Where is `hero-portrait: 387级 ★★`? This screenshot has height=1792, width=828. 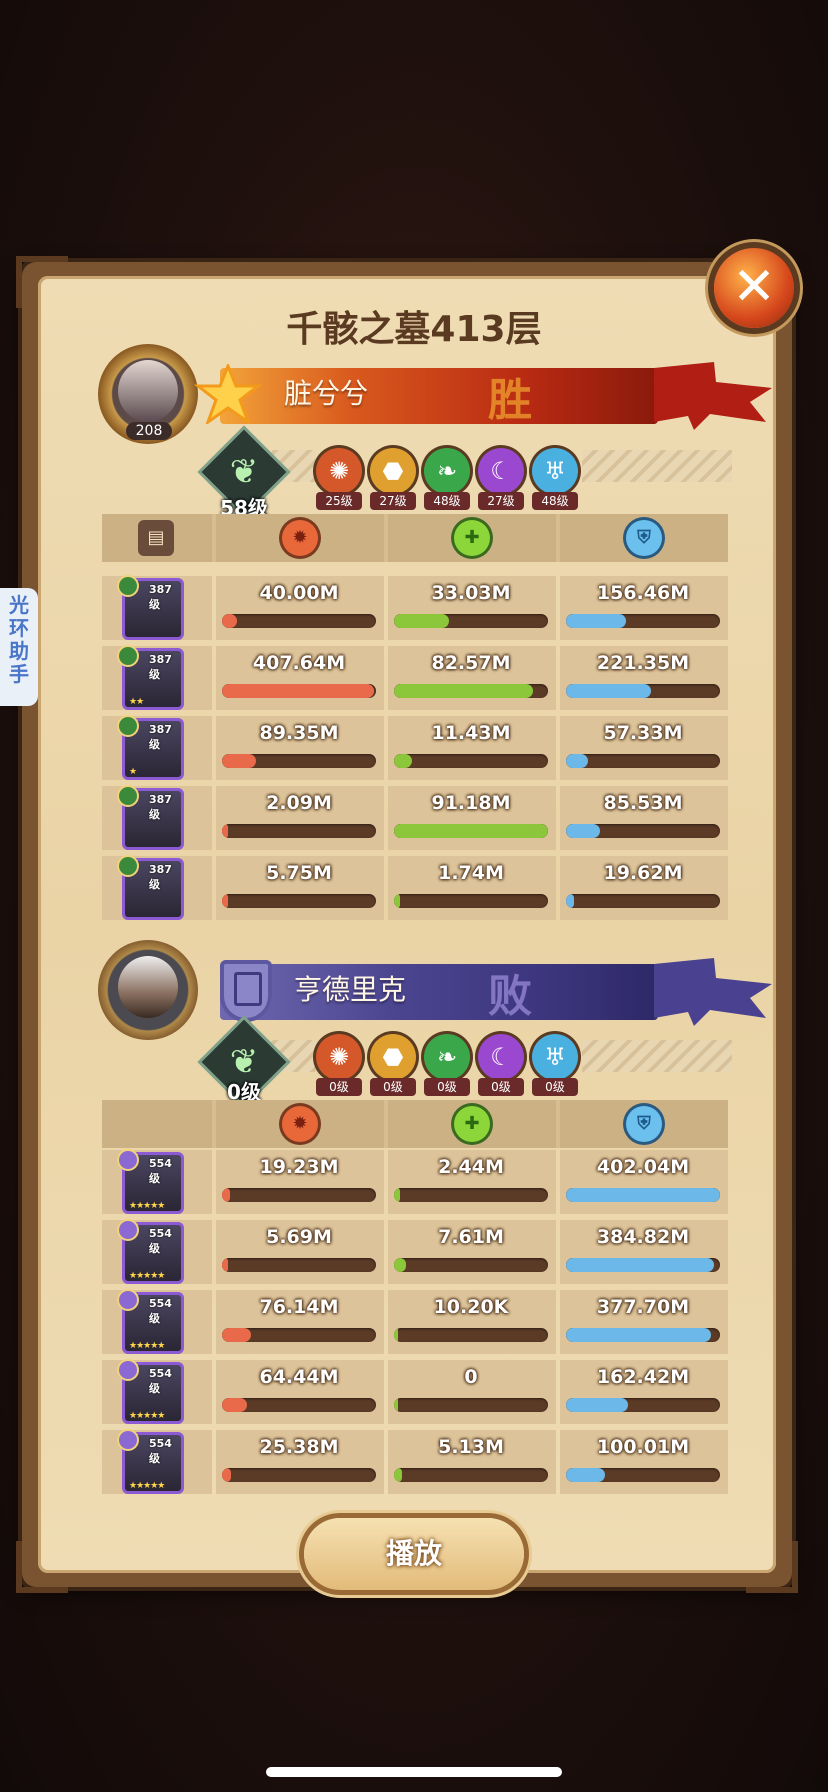 hero-portrait: 387级 ★★ is located at coordinates (151, 678).